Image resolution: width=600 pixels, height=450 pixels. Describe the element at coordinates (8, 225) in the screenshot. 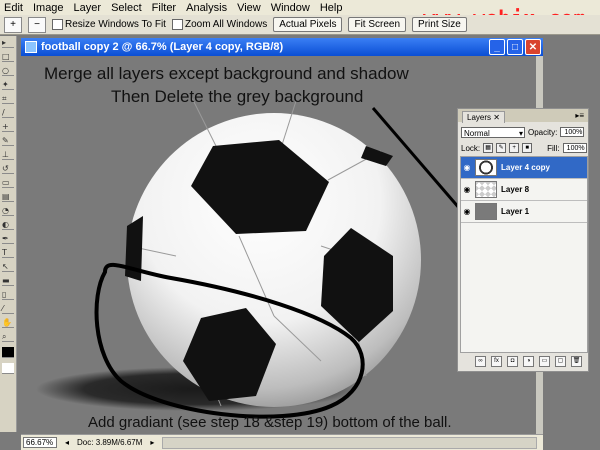

I see `dodge-tool-icon: ◐` at that location.